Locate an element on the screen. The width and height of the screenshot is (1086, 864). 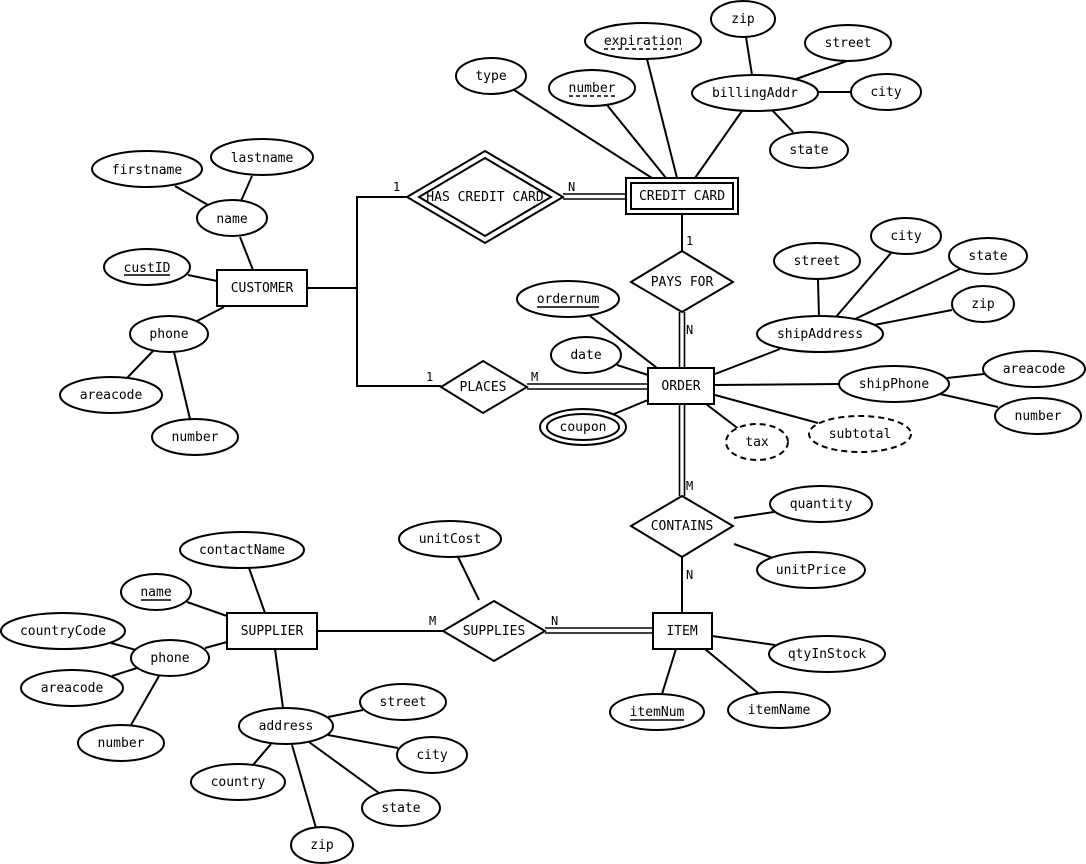
attribute-creditcard-billingaddr: billingAddr is located at coordinates (755, 93).